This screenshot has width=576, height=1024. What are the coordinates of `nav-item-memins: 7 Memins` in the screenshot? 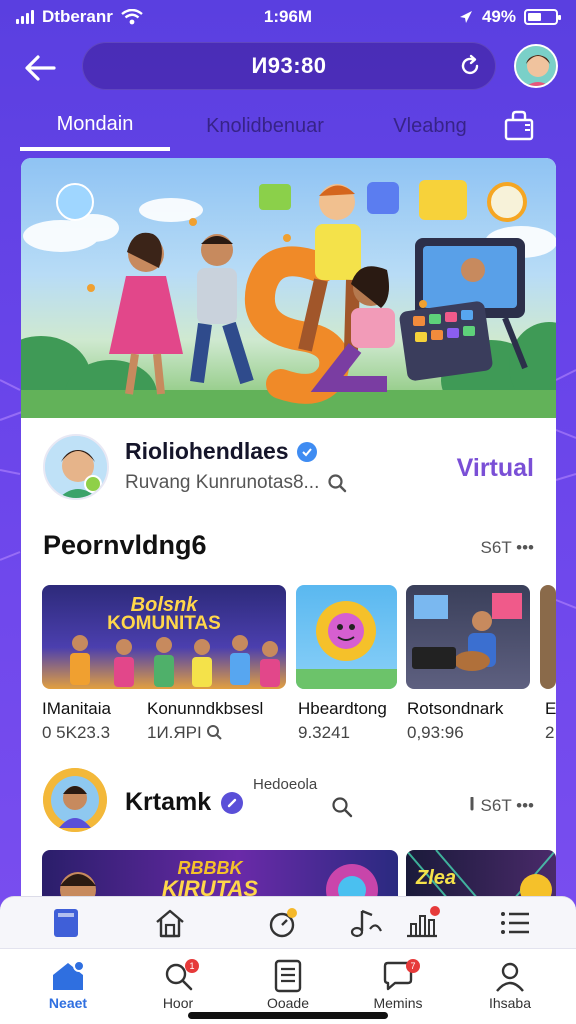 It's located at (398, 987).